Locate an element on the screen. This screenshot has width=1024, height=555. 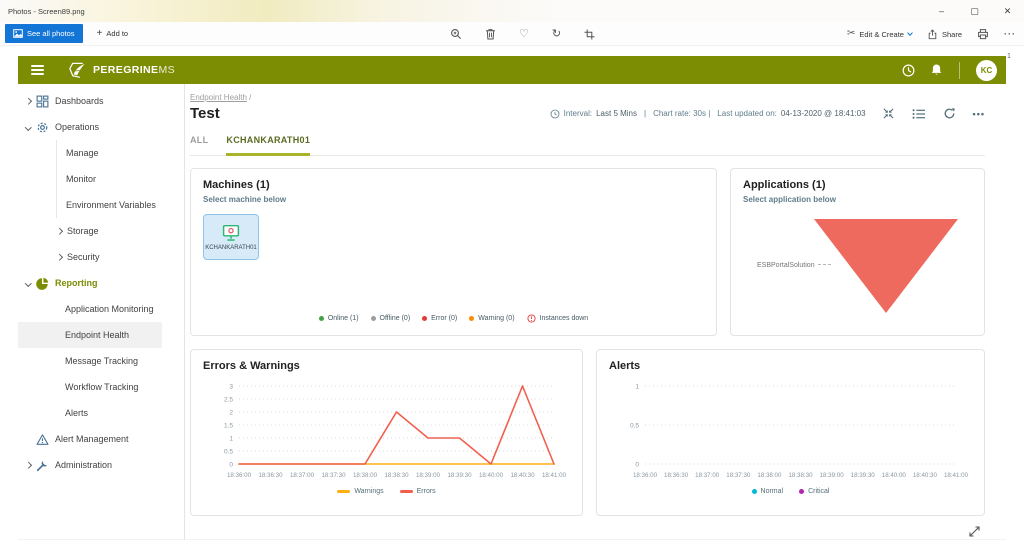
chevron-right-icon is located at coordinates (28, 465).